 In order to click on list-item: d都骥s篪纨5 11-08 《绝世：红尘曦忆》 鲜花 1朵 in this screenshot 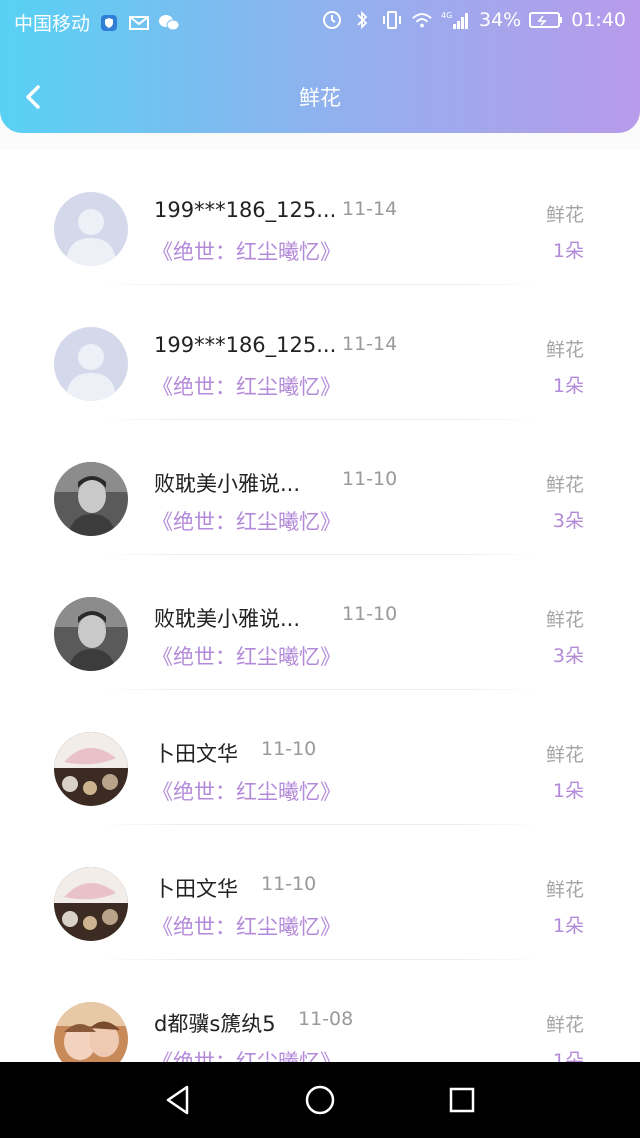, I will do `click(320, 1011)`.